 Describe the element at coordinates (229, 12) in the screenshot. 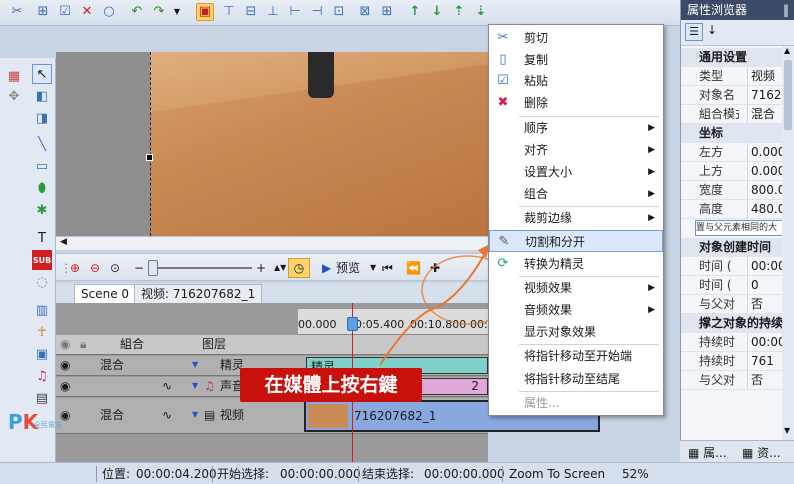

I see `align-top-icon: ⊤` at that location.